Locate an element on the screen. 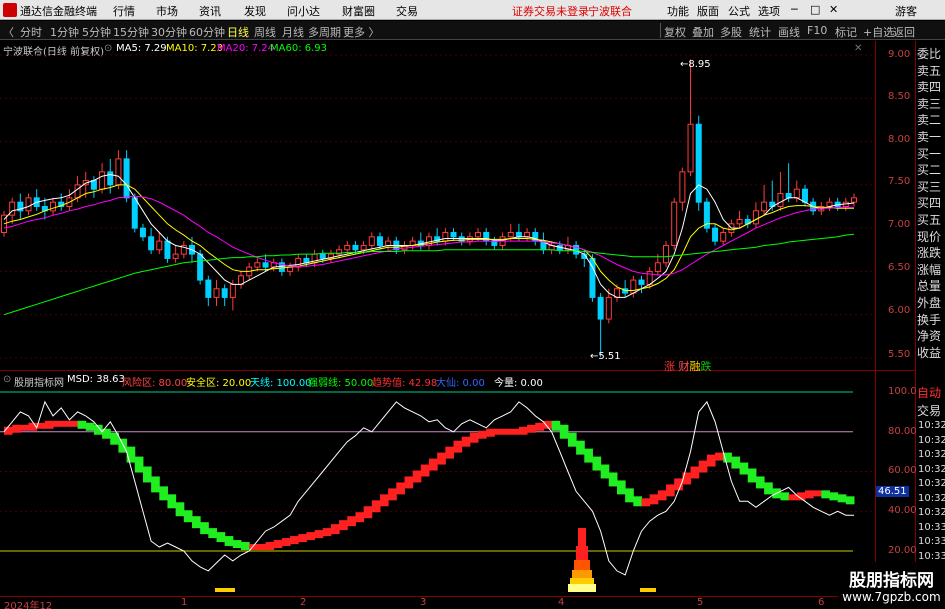 The image size is (945, 609). quote-field-16: 换手 is located at coordinates (931, 319).